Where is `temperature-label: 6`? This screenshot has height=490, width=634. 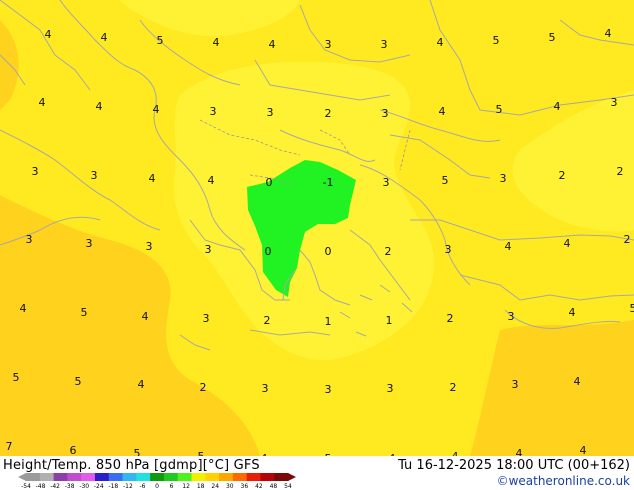
temperature-label: 6 is located at coordinates (73, 450).